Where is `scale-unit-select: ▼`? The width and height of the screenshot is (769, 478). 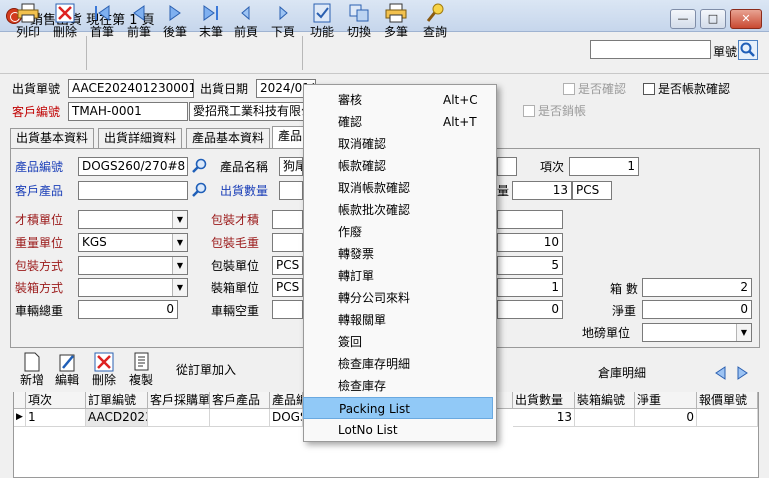 scale-unit-select: ▼ is located at coordinates (697, 332).